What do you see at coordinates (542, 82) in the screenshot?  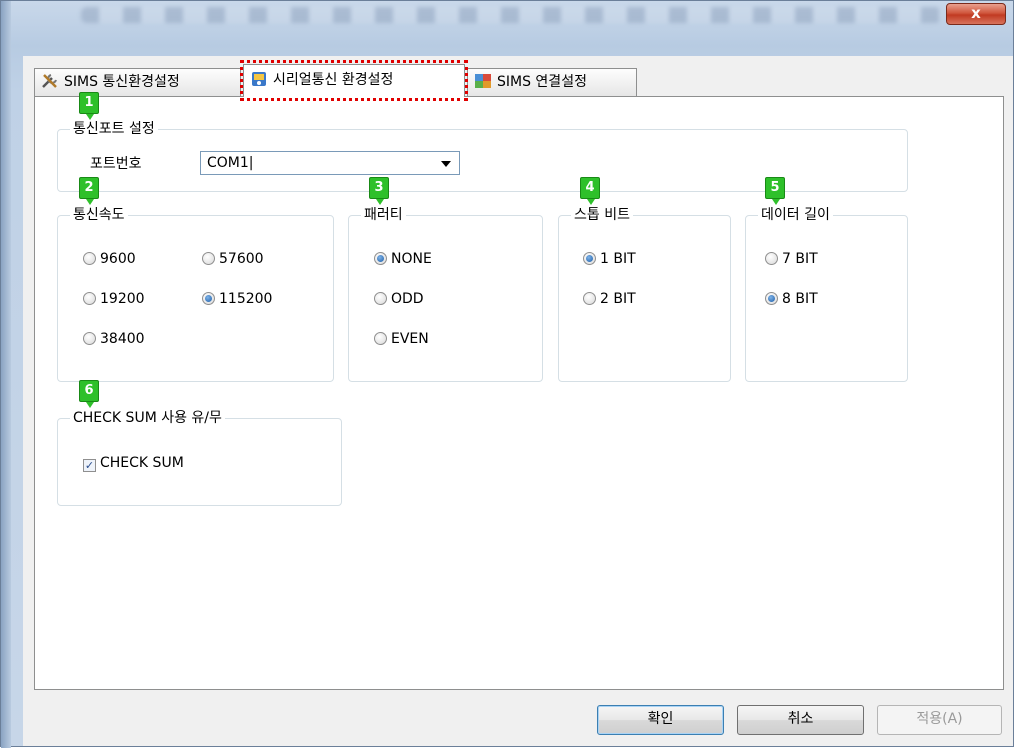 I see `tab-label: SIMS 연결설정` at bounding box center [542, 82].